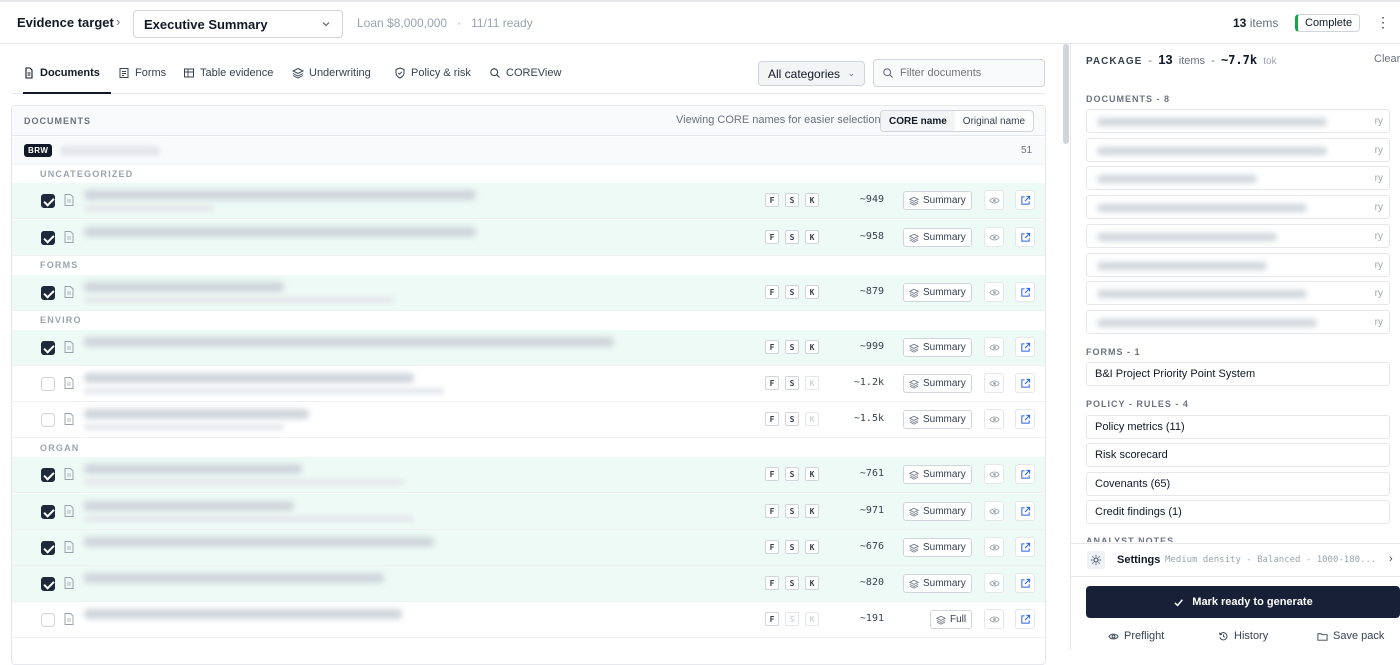 This screenshot has width=1400, height=665. What do you see at coordinates (238, 24) in the screenshot?
I see `evidence-target-select: Executive Summary` at bounding box center [238, 24].